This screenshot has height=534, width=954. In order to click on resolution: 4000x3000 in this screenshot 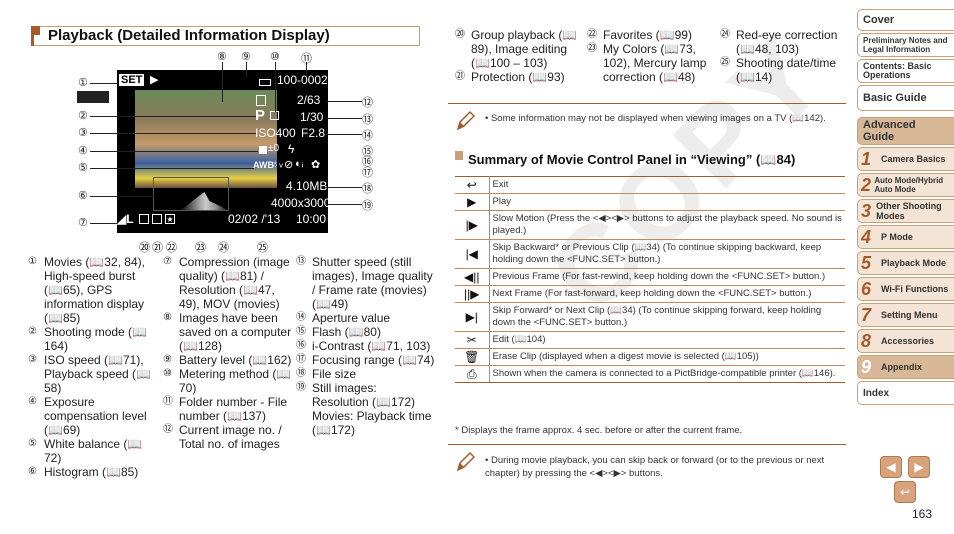, I will do `click(301, 203)`.